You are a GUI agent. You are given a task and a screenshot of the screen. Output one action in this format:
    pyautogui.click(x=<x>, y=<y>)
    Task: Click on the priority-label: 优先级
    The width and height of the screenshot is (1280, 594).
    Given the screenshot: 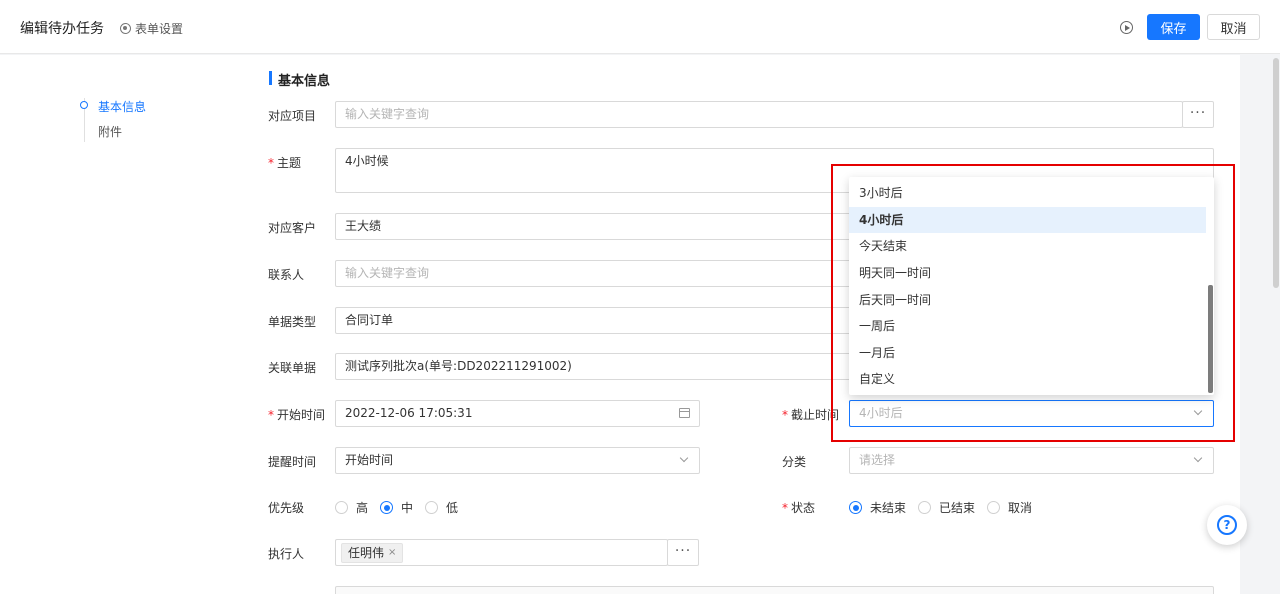 What is the action you would take?
    pyautogui.click(x=286, y=508)
    